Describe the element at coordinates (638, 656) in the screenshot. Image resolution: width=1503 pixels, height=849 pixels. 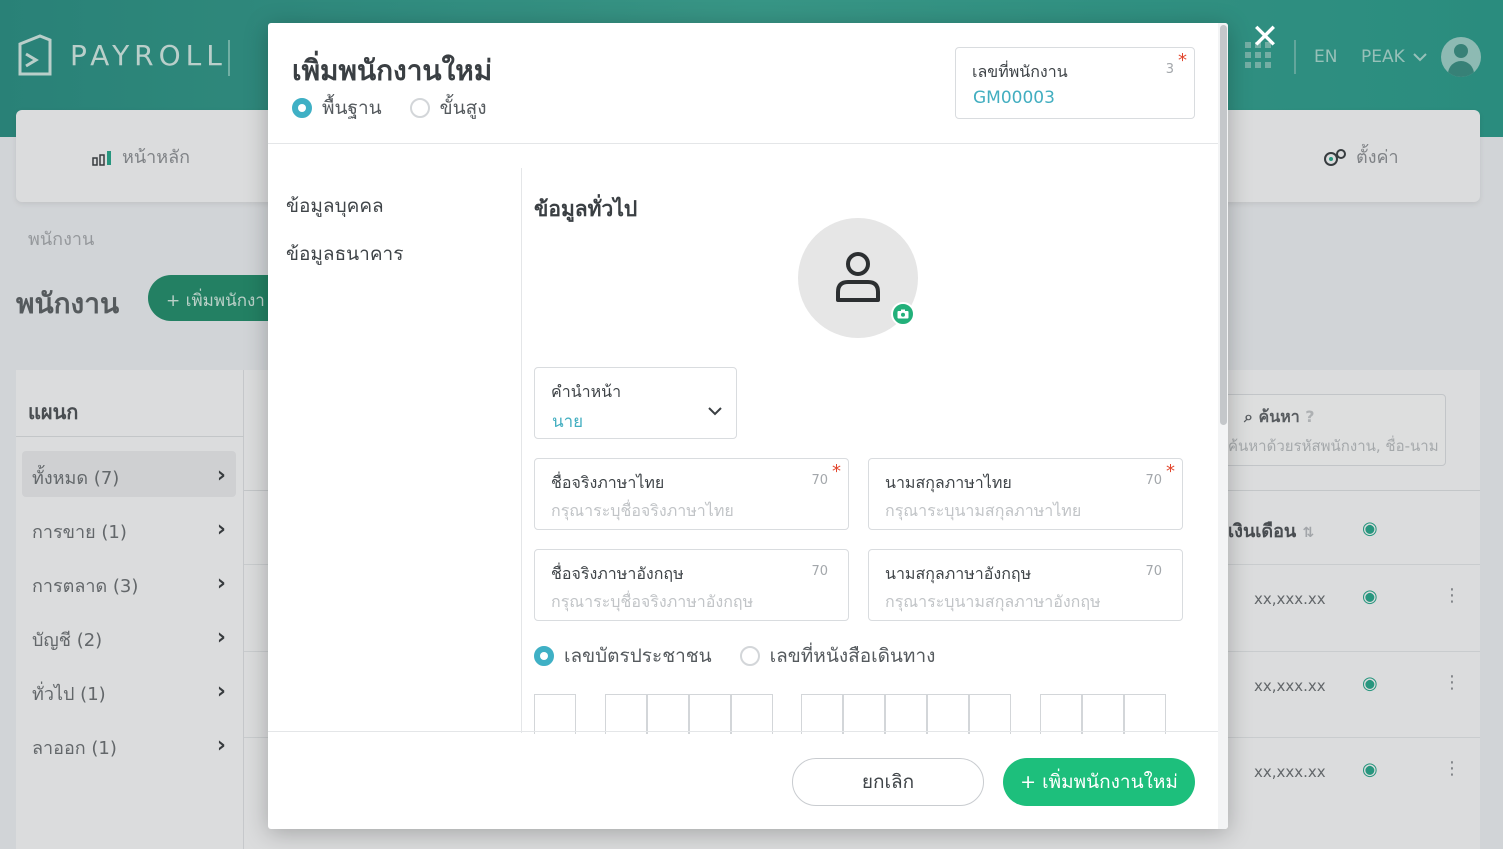
I see `id-citizen-label: เลขบัตรประชาชน` at that location.